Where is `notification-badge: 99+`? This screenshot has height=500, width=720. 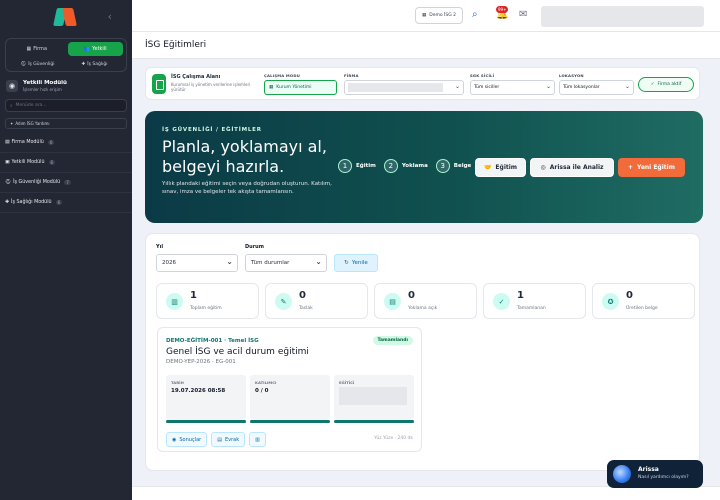 notification-badge: 99+ is located at coordinates (502, 9).